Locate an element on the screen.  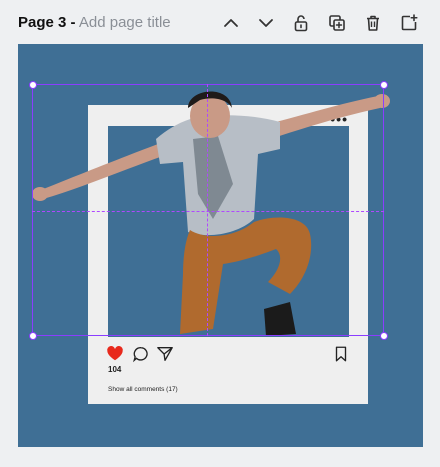
chevron-up-icon is located at coordinates (231, 23).